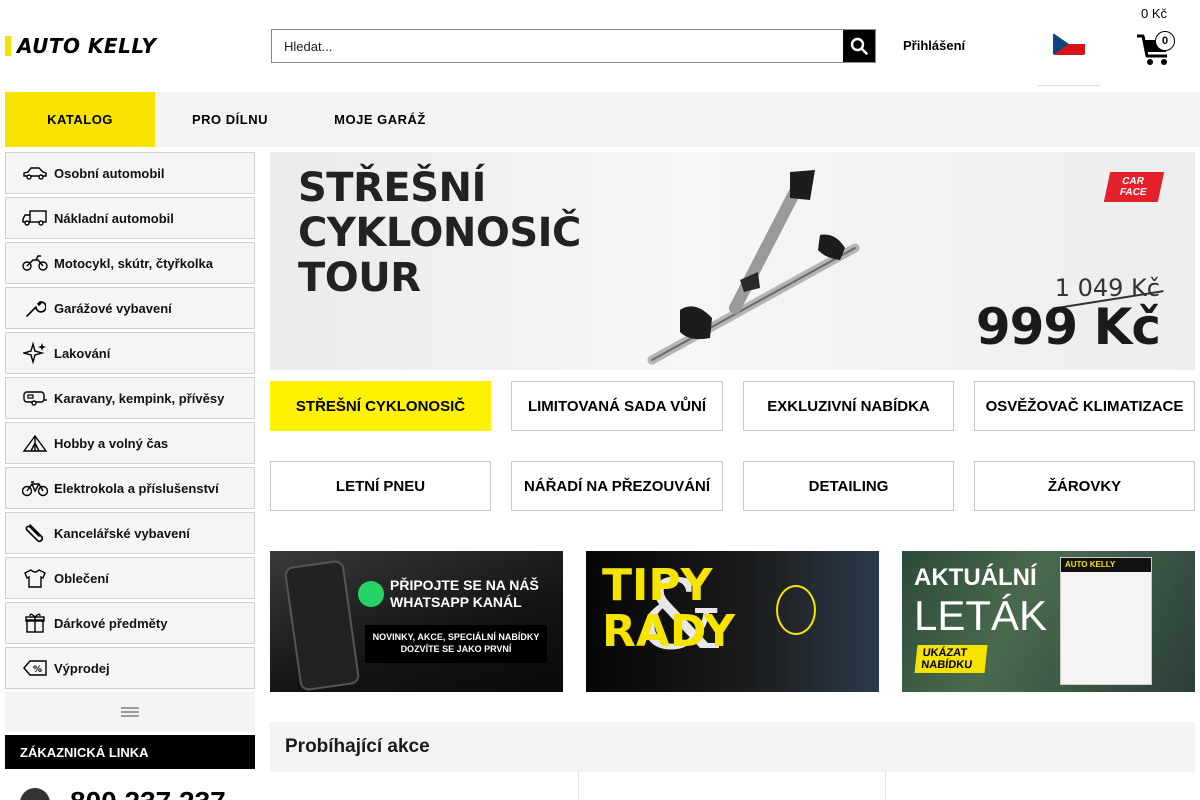 This screenshot has width=1200, height=800. I want to click on sidebar-item-motocykl: Motocykl, skútr, čtyřkolka, so click(130, 263).